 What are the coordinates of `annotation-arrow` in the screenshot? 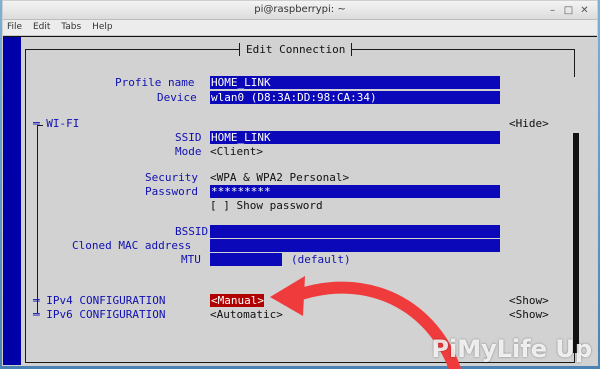 It's located at (365, 322).